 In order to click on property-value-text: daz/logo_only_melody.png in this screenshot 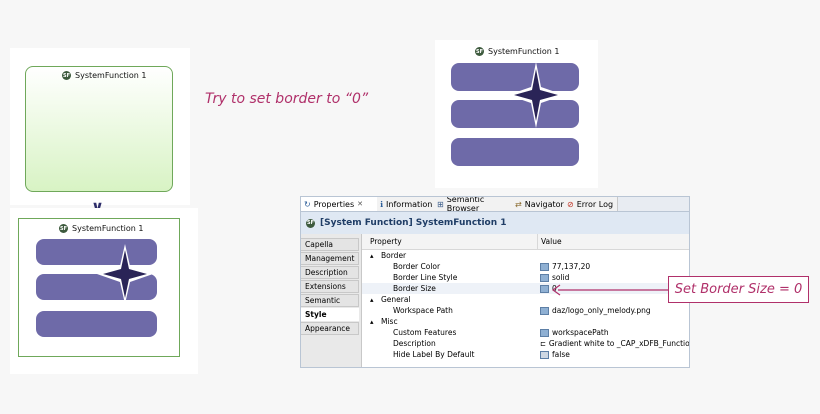, I will do `click(601, 310)`.